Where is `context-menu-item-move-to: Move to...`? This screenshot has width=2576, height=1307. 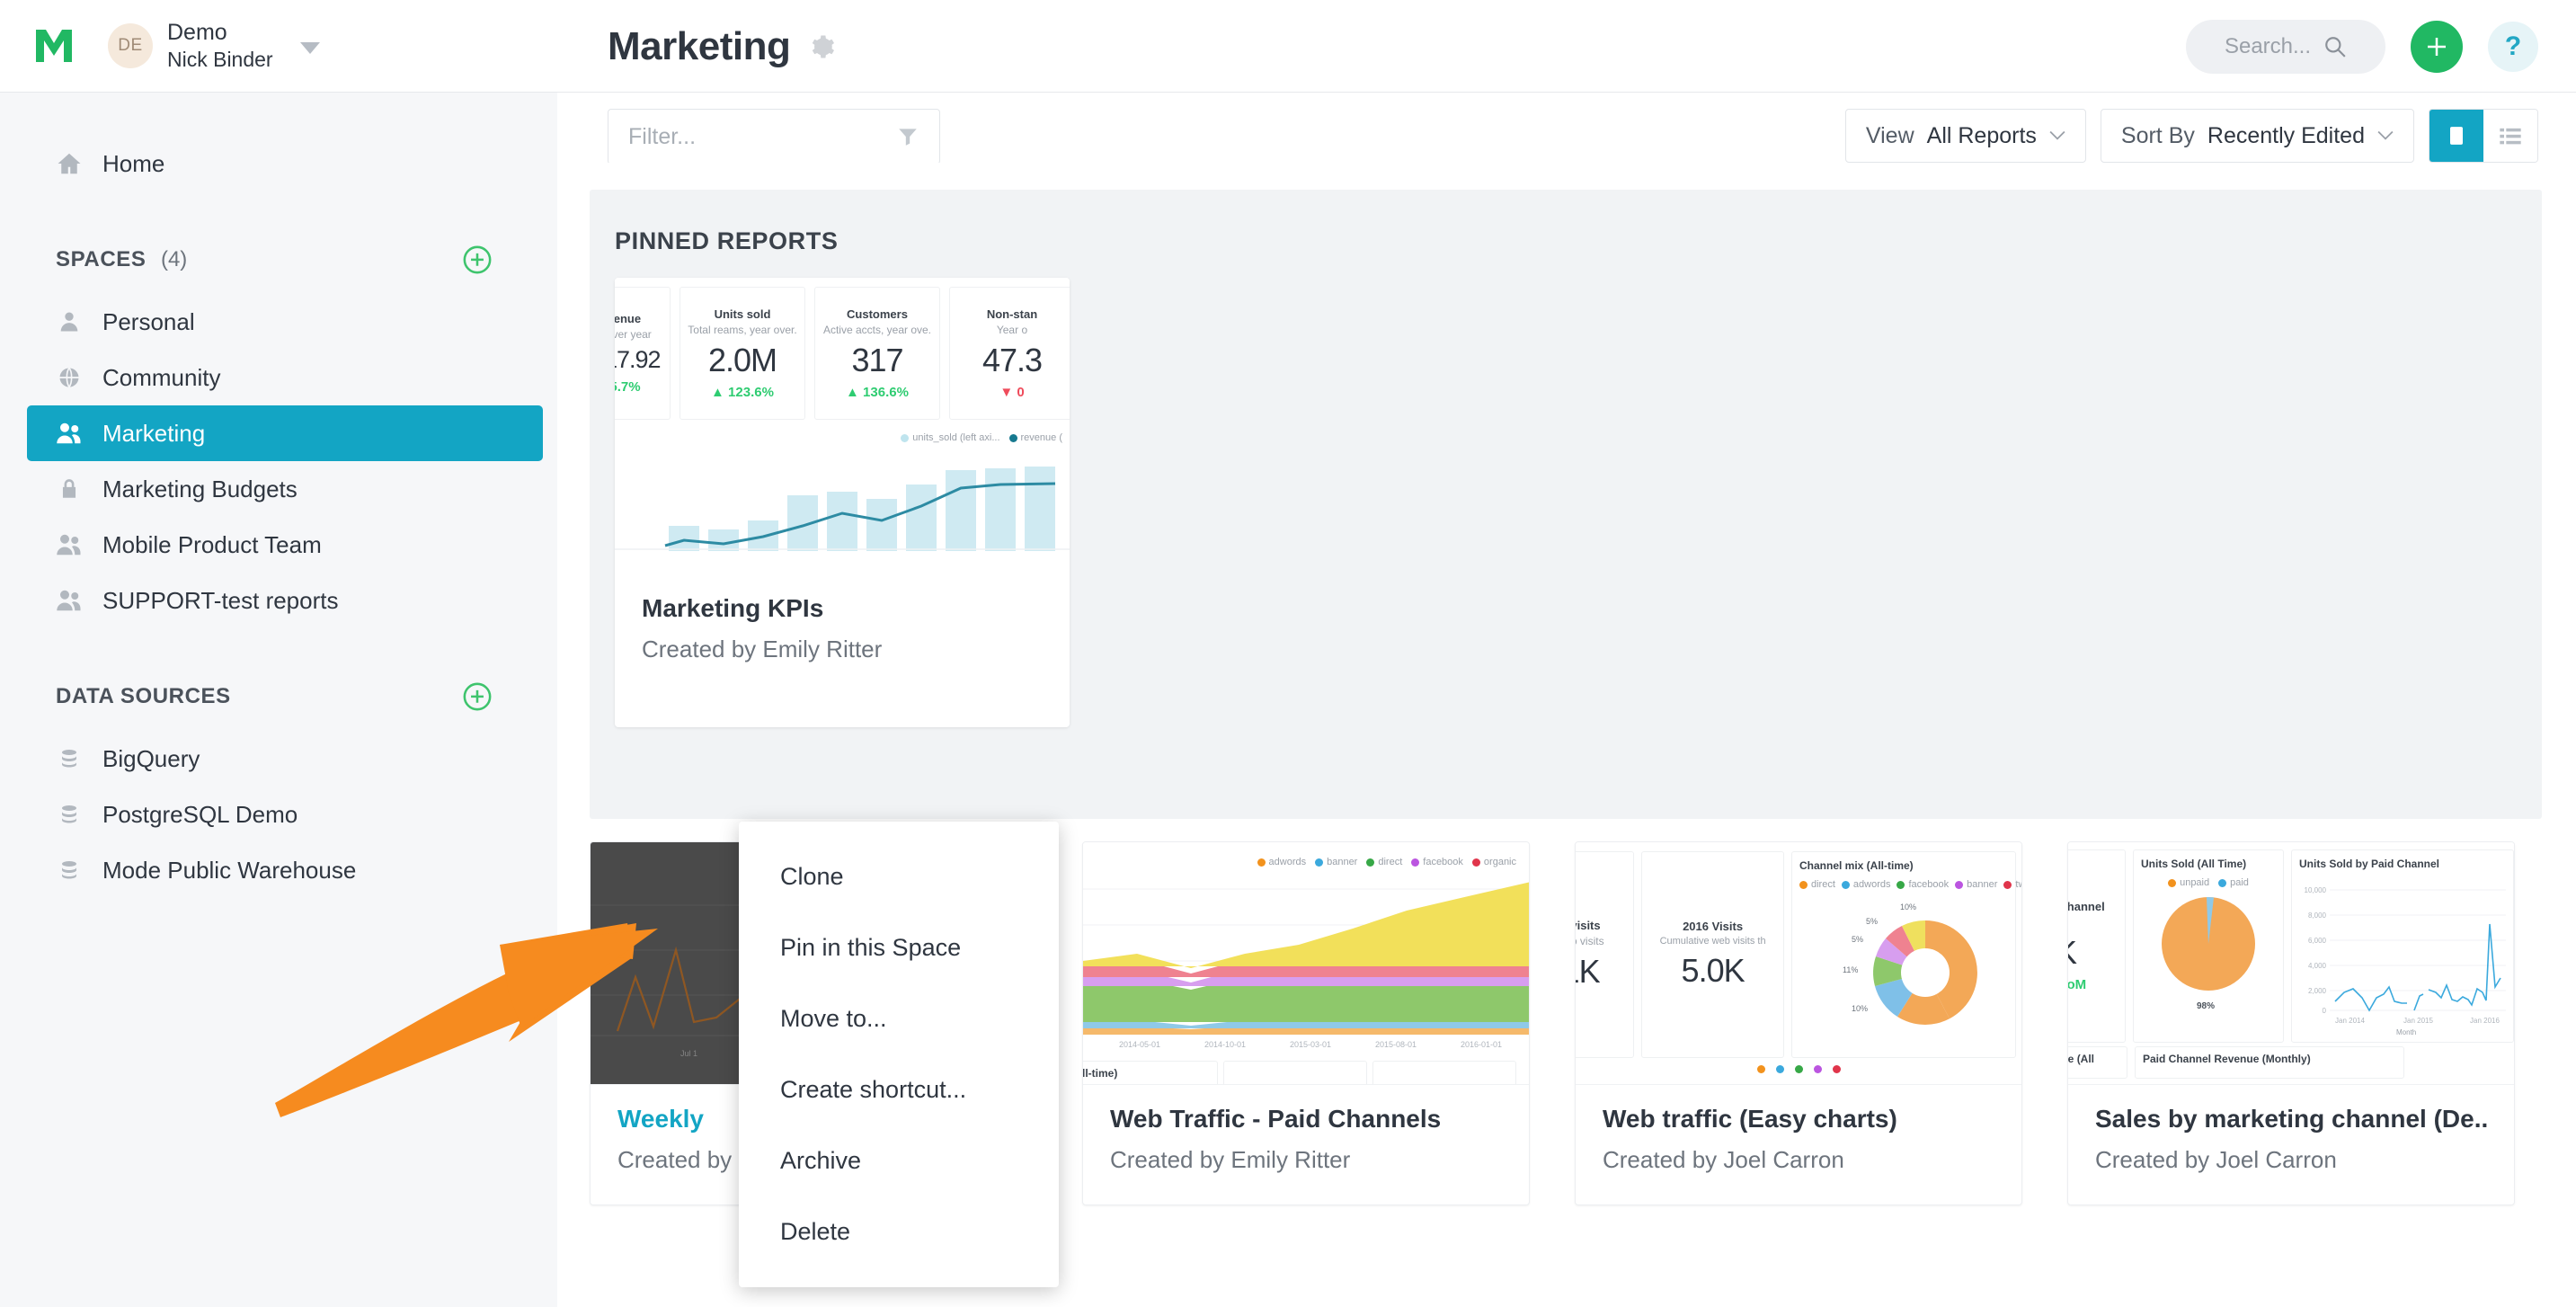
context-menu-item-move-to: Move to... is located at coordinates (899, 1018).